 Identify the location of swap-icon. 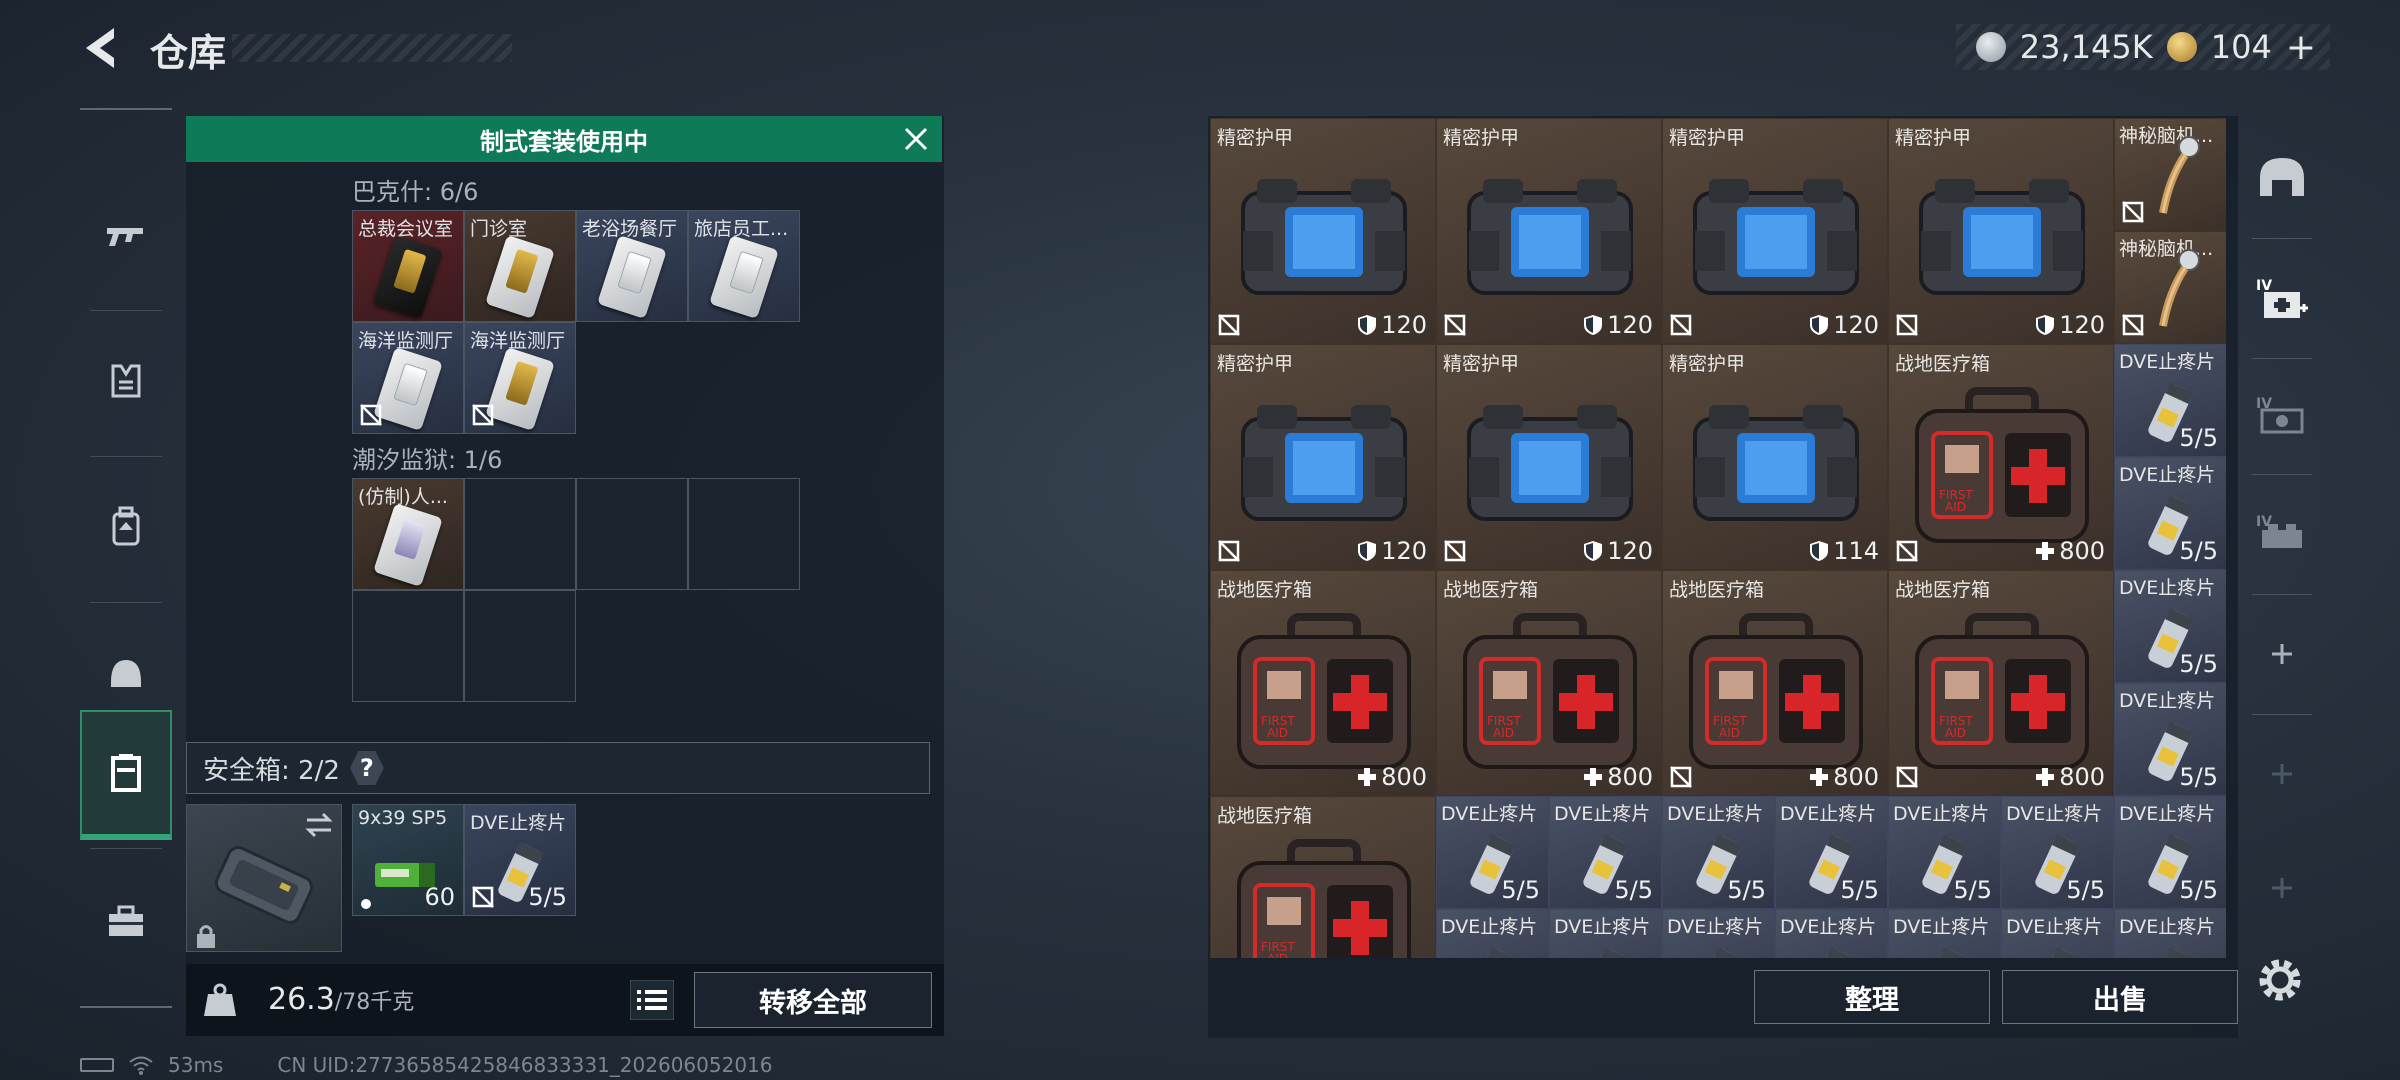
(319, 825).